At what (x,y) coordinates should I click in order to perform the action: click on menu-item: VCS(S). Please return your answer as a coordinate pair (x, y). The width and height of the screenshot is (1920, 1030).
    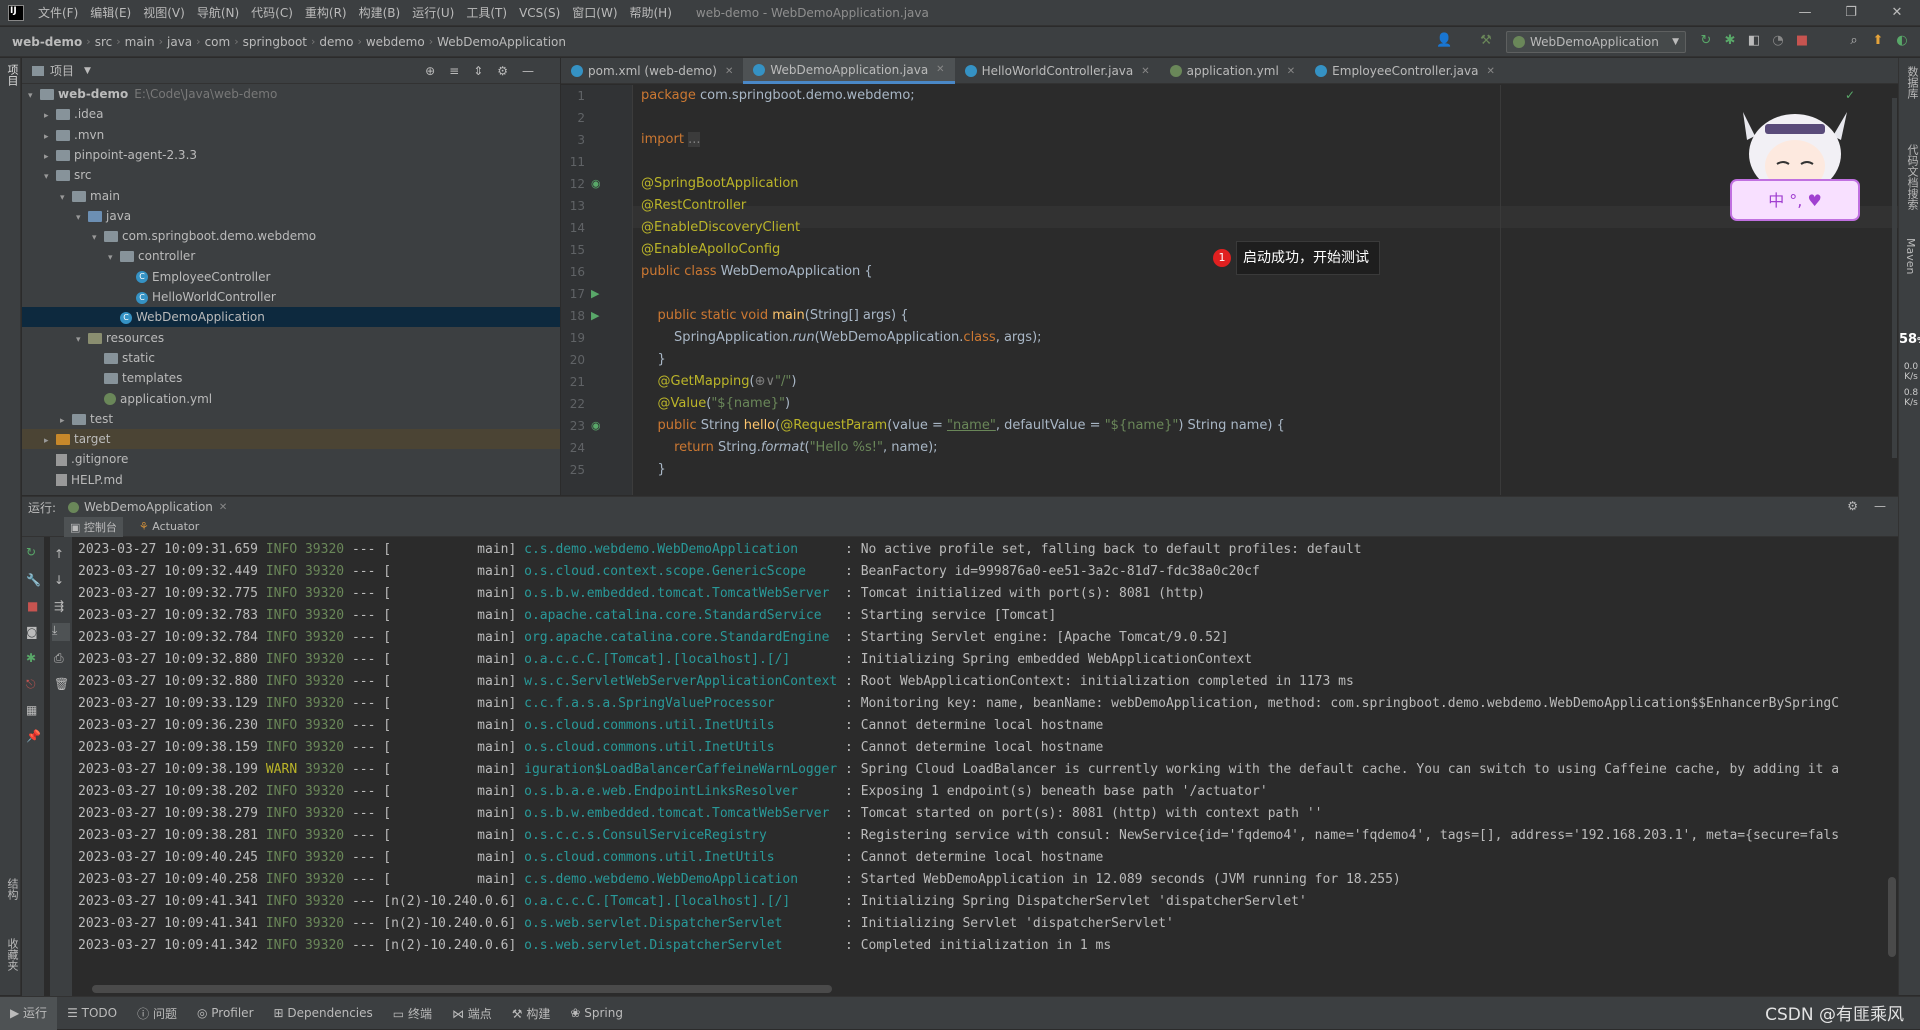
    Looking at the image, I should click on (539, 13).